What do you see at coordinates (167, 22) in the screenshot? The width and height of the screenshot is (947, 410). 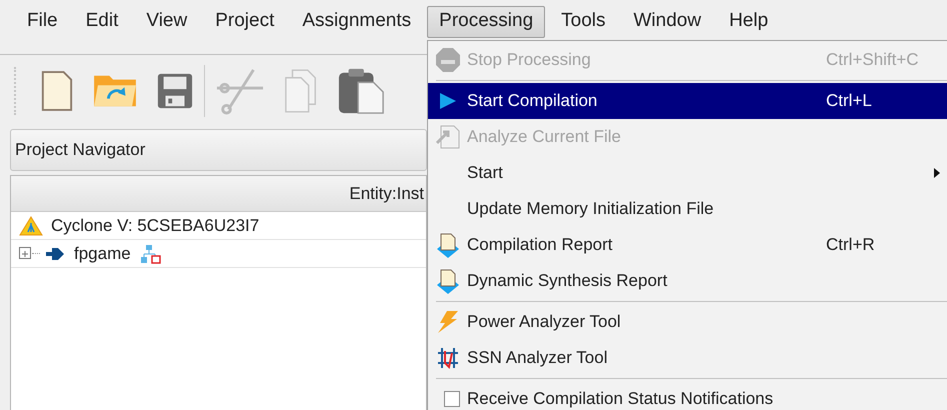 I see `menu-bar-item: View` at bounding box center [167, 22].